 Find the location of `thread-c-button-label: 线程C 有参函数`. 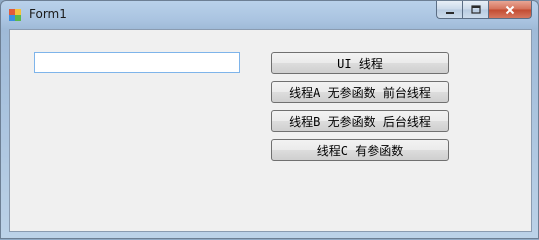

thread-c-button-label: 线程C 有参函数 is located at coordinates (360, 150).